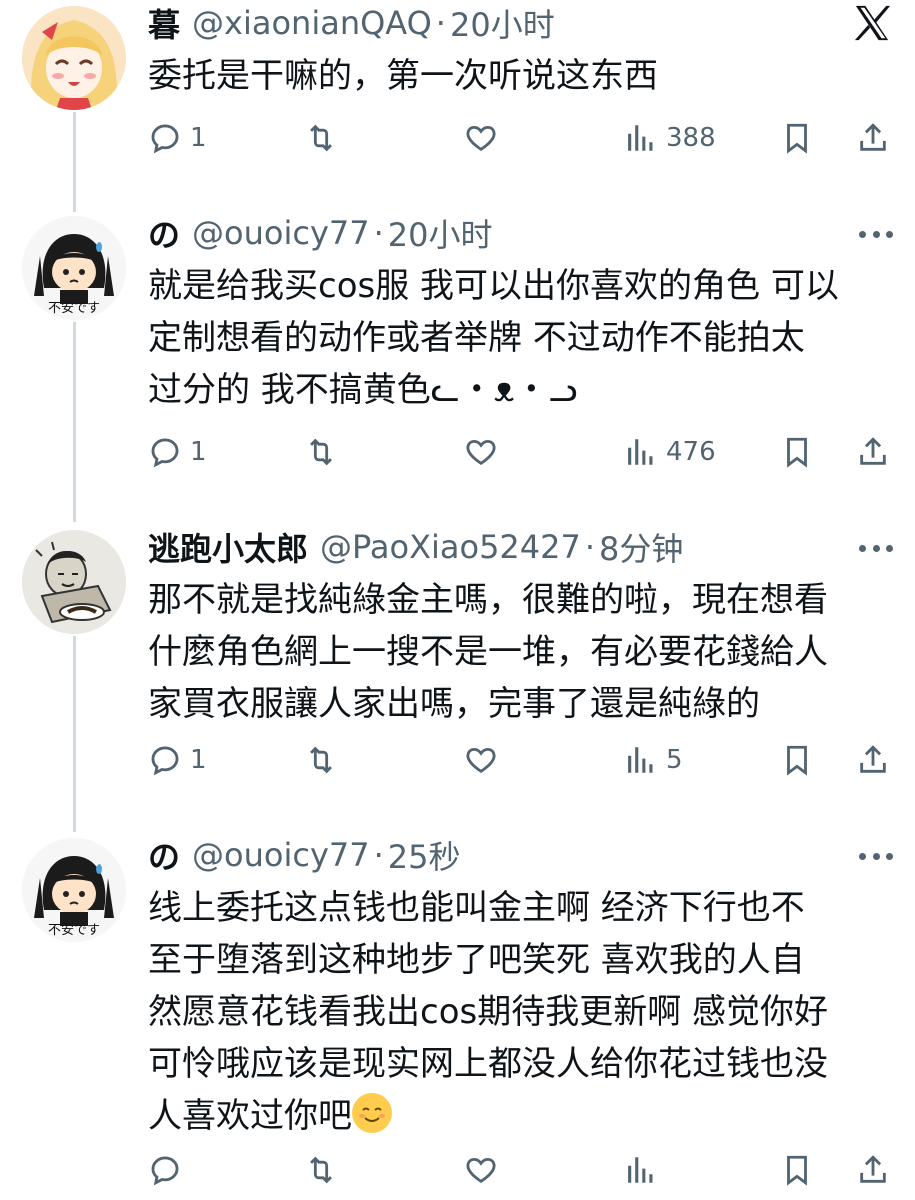  I want to click on chibi-avatar-icon: 不安です, so click(74, 890).